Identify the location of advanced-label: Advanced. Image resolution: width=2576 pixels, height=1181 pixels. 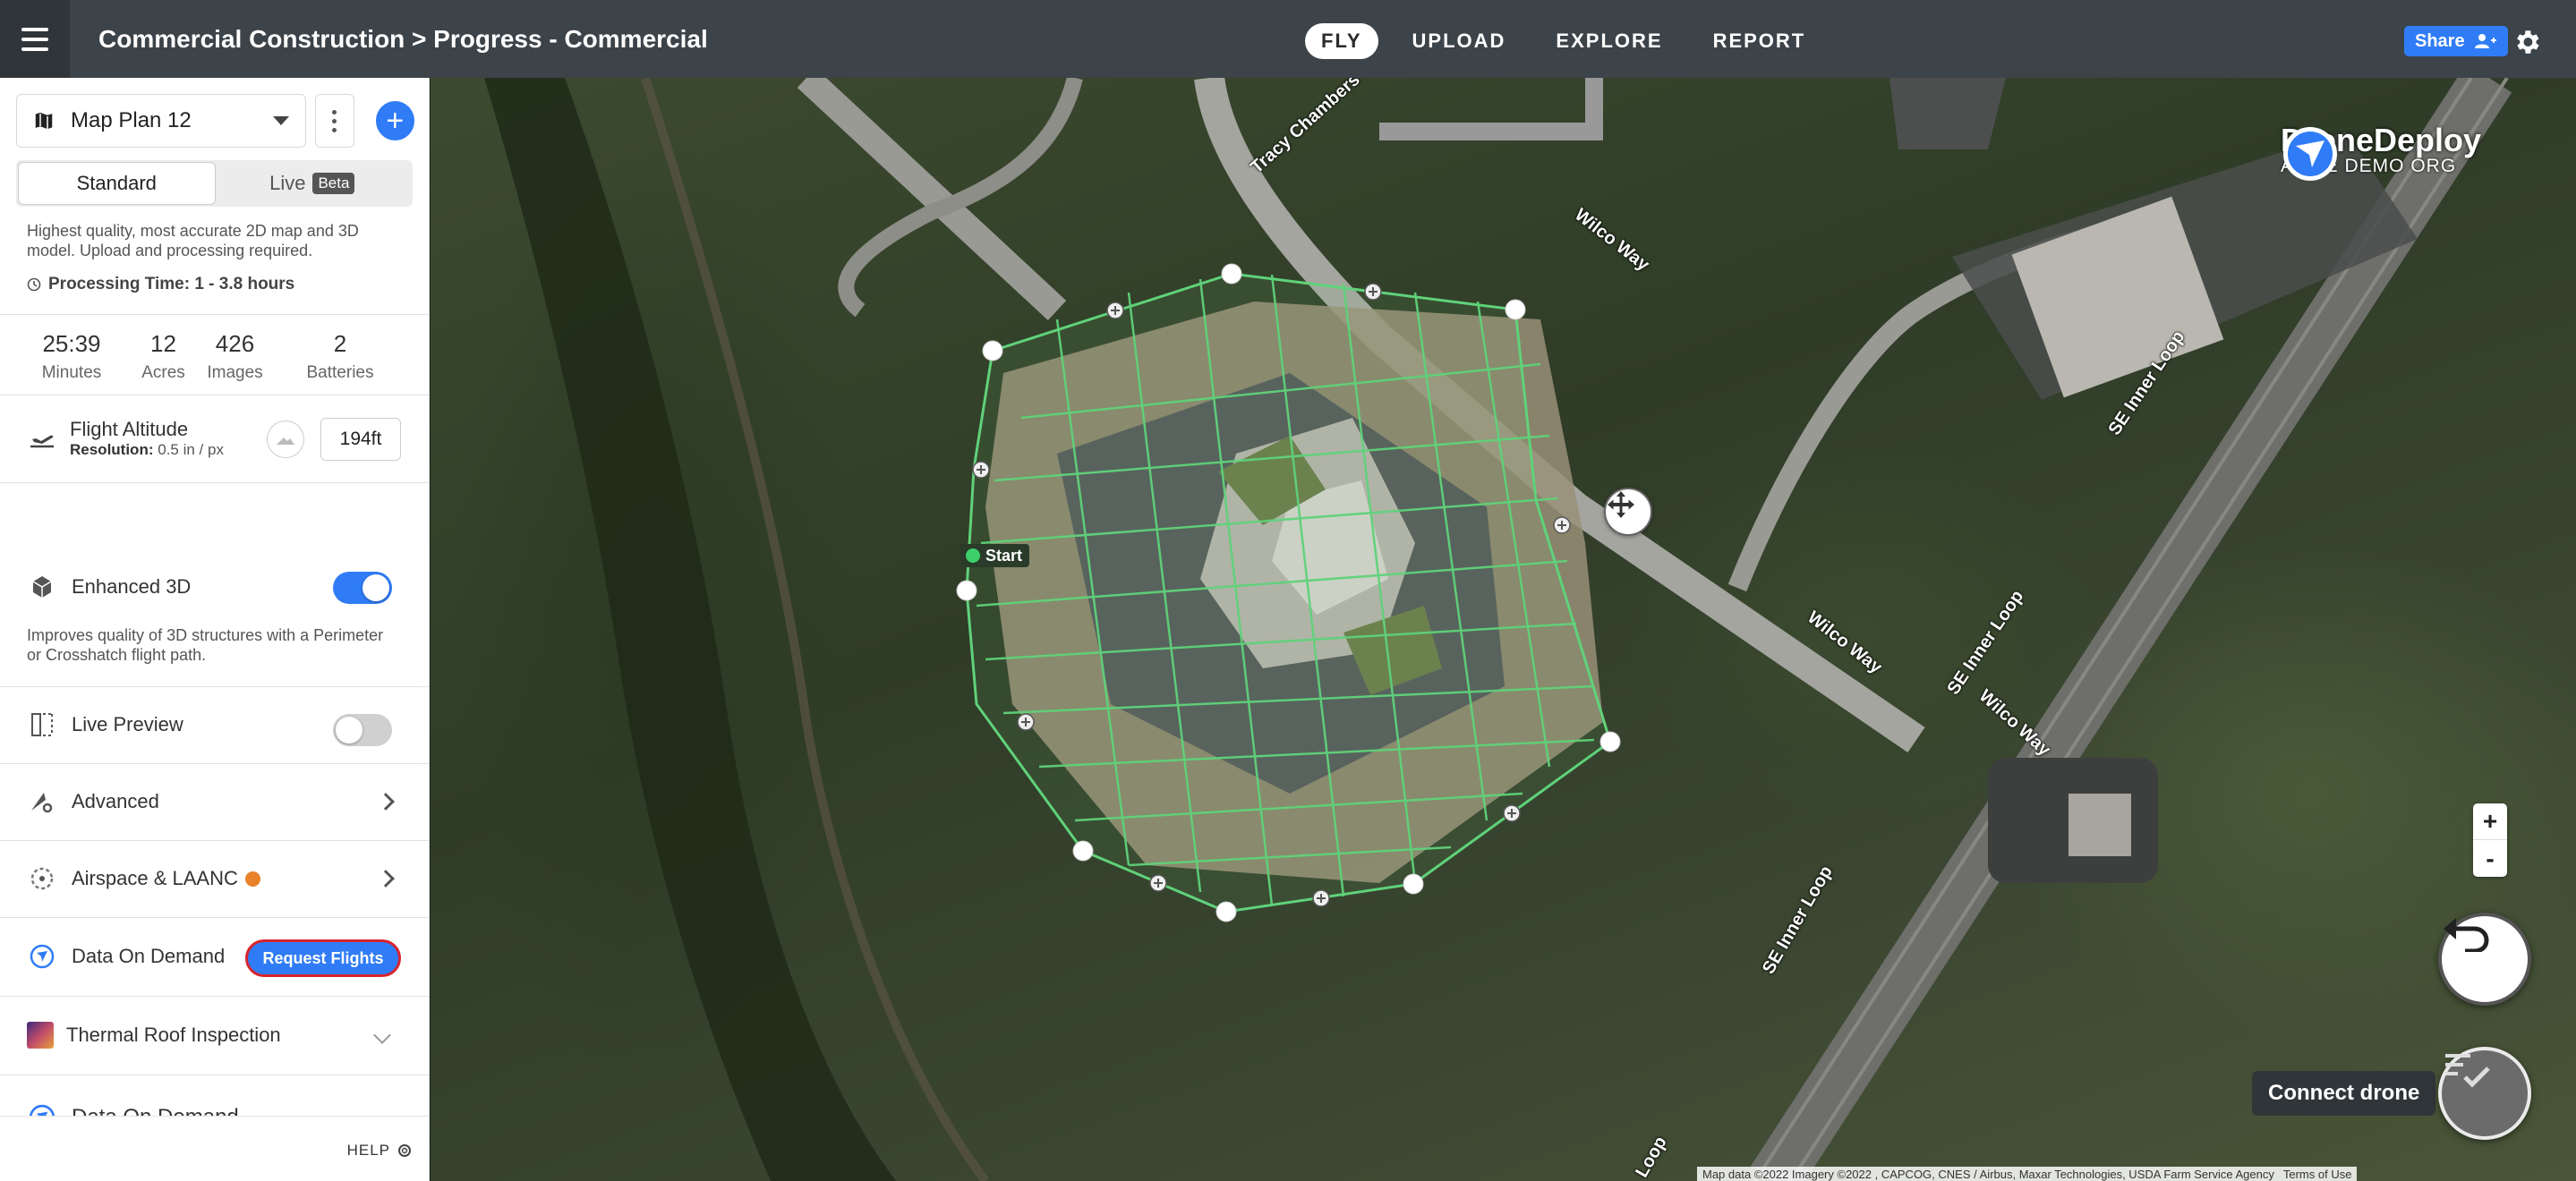
(115, 801).